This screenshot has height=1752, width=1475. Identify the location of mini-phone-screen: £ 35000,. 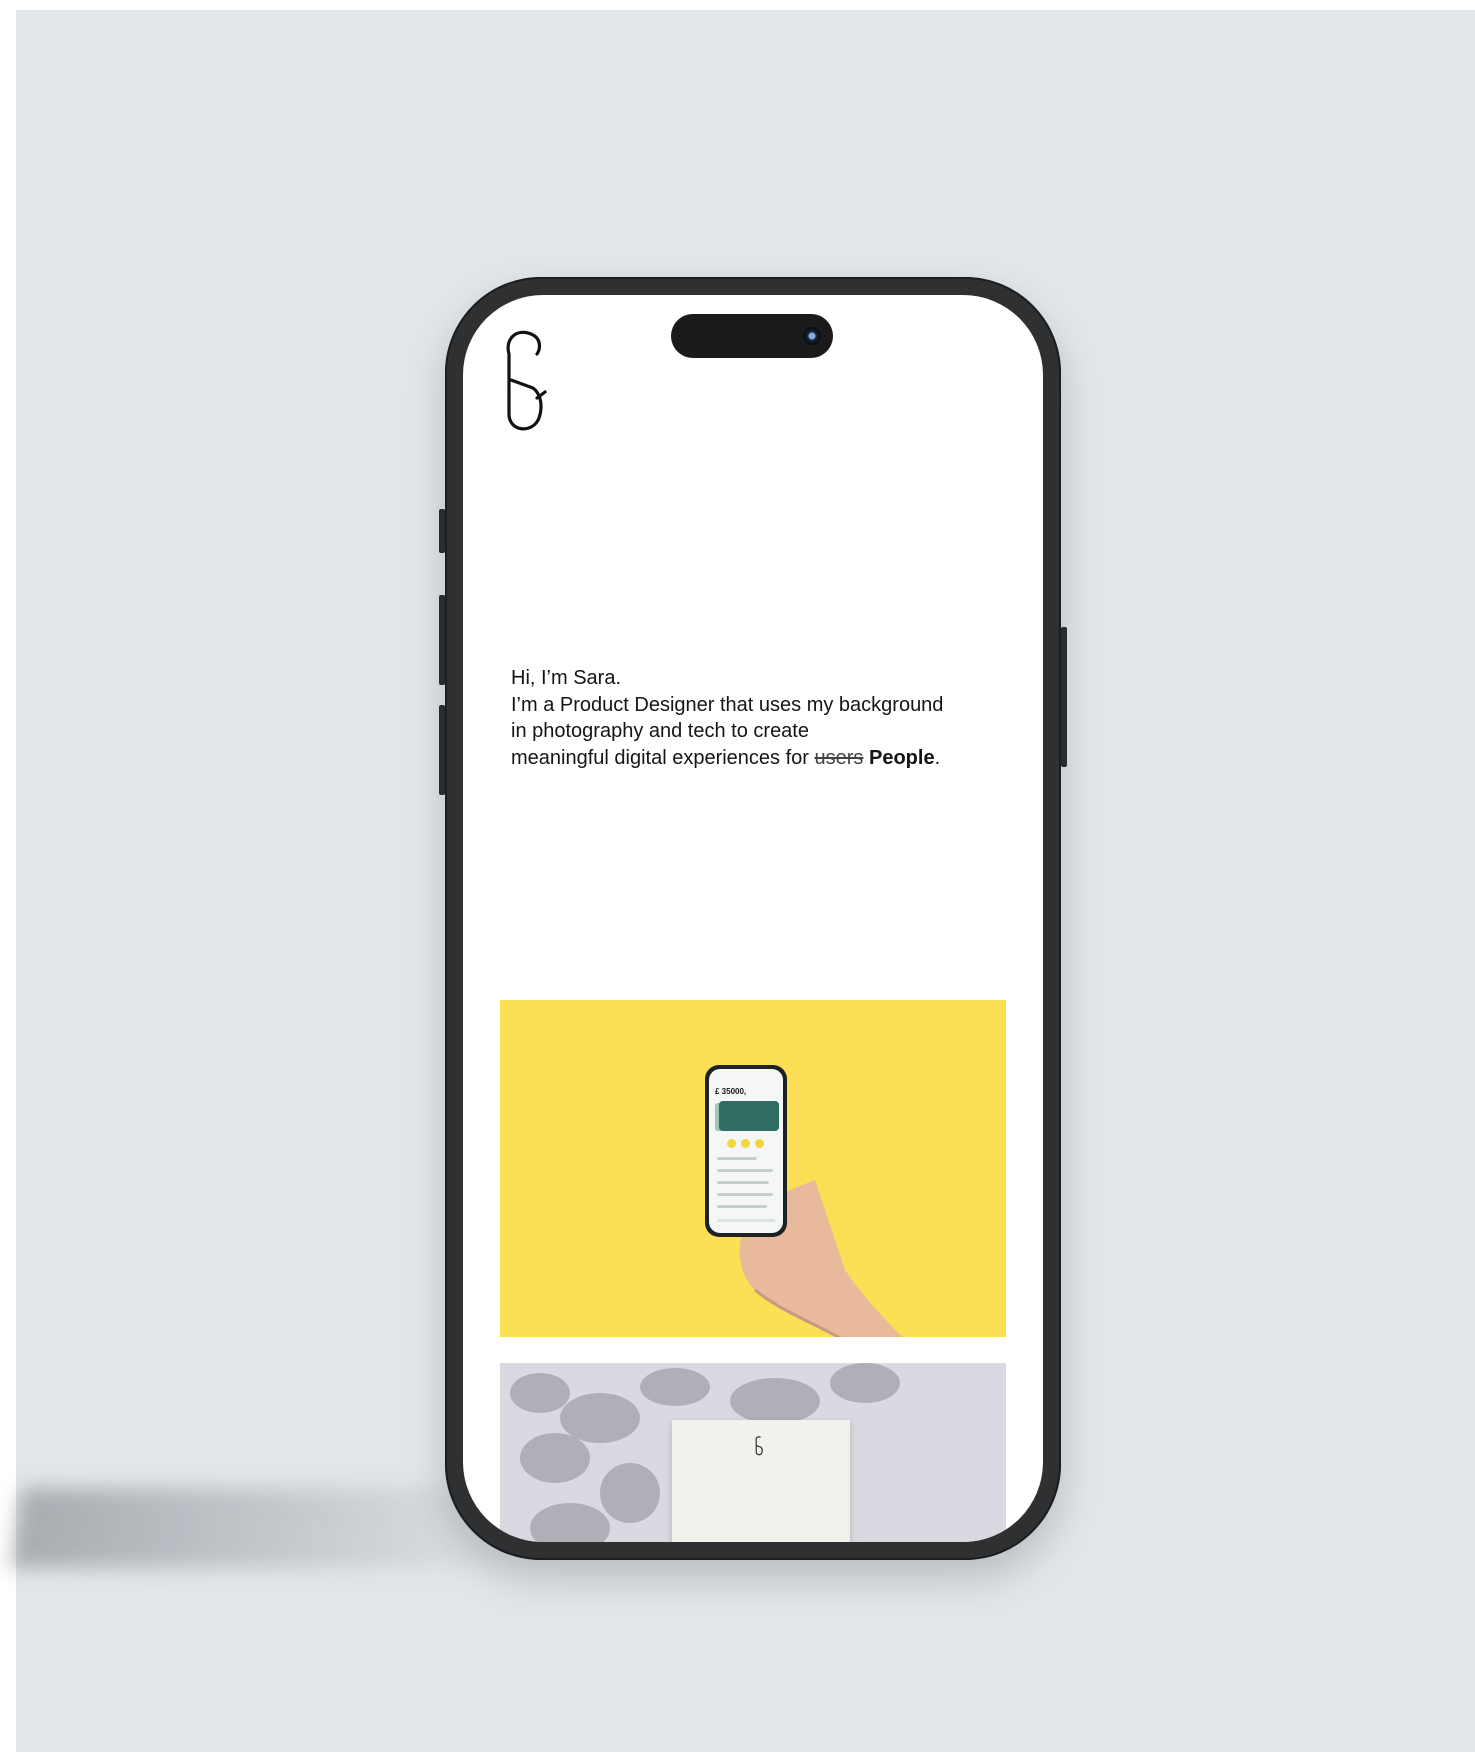
(746, 1151).